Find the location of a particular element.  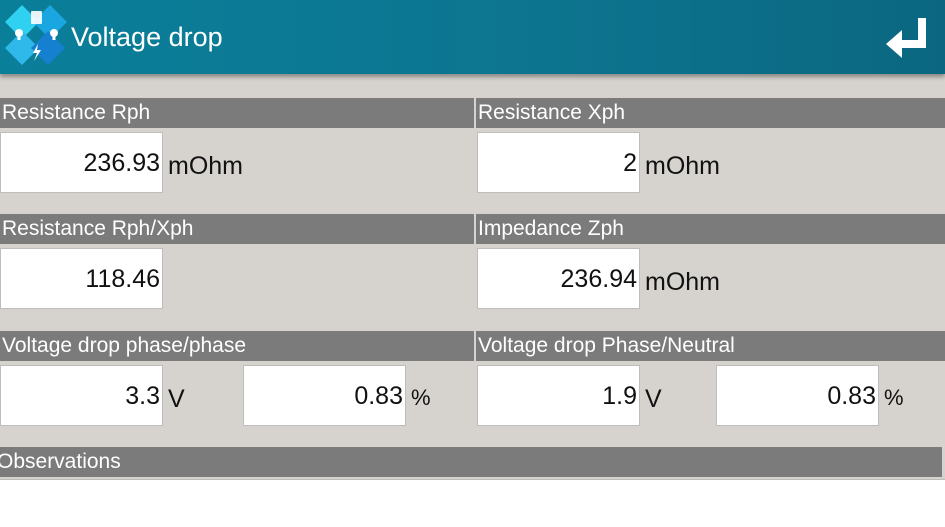

resistance-rph-field: 236.93 is located at coordinates (81, 162).